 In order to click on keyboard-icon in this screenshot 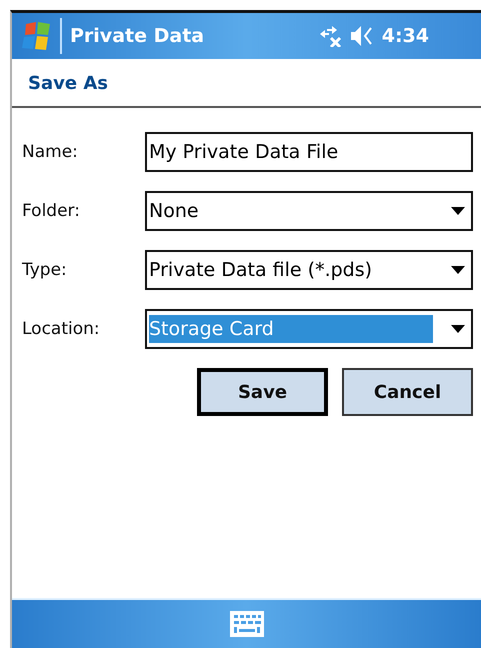, I will do `click(247, 624)`.